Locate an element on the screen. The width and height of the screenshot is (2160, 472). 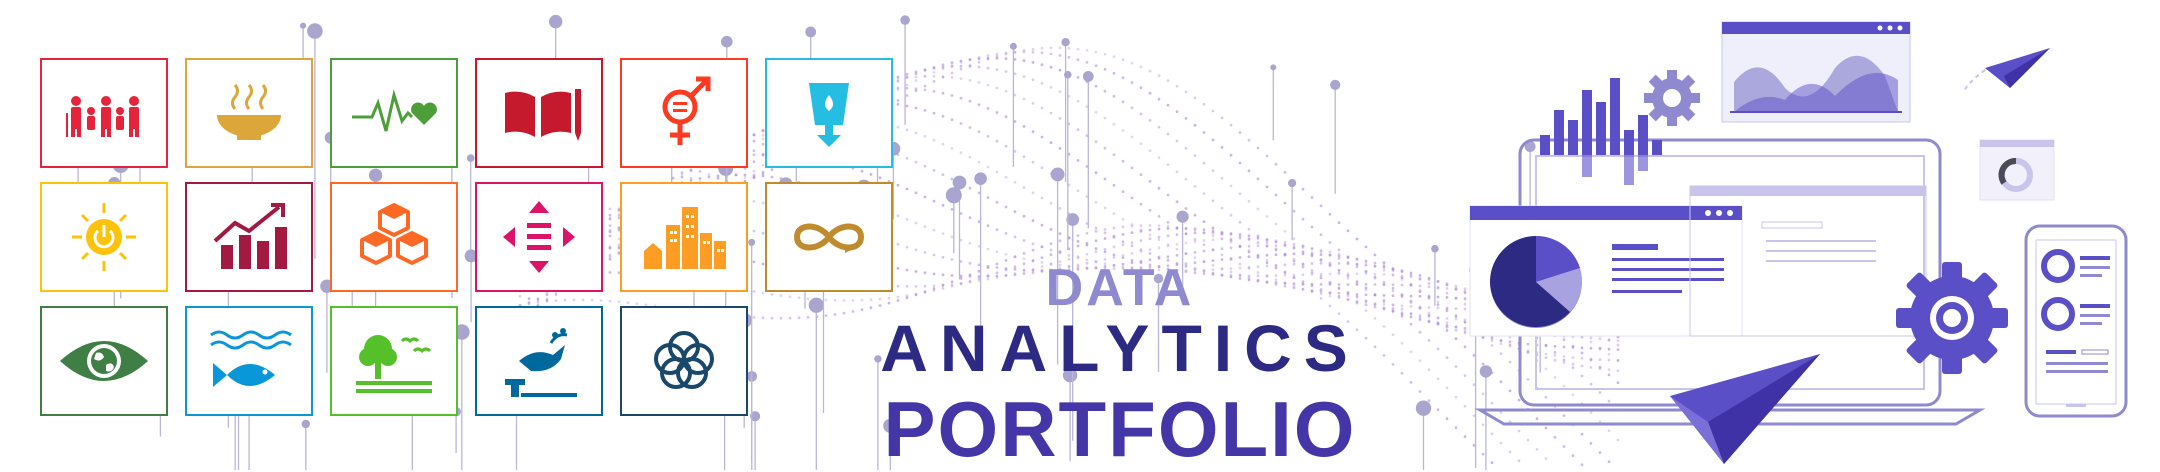
sdg-tile-health is located at coordinates (394, 113).